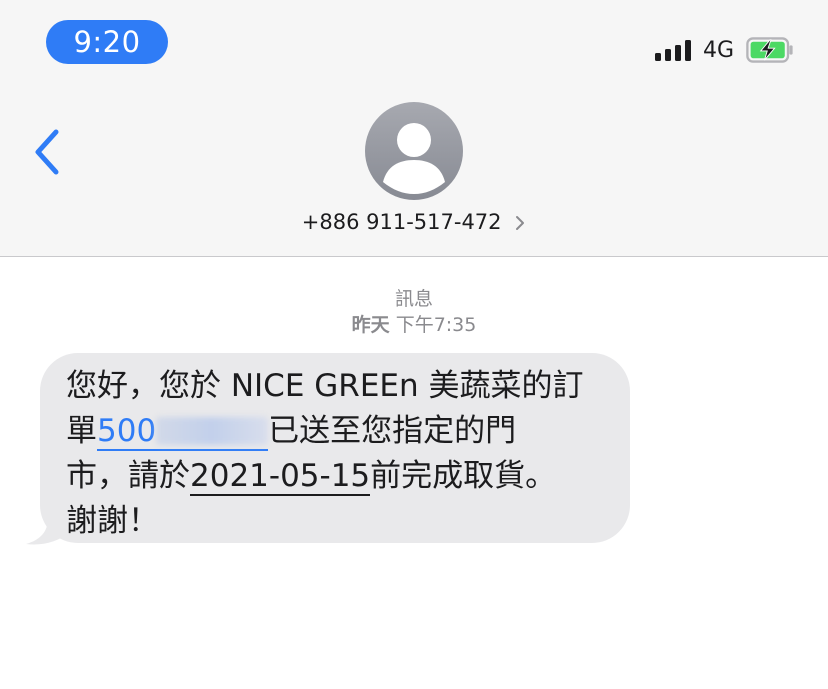  Describe the element at coordinates (280, 477) in the screenshot. I see `pickup-date-link: 2021-05-15` at that location.